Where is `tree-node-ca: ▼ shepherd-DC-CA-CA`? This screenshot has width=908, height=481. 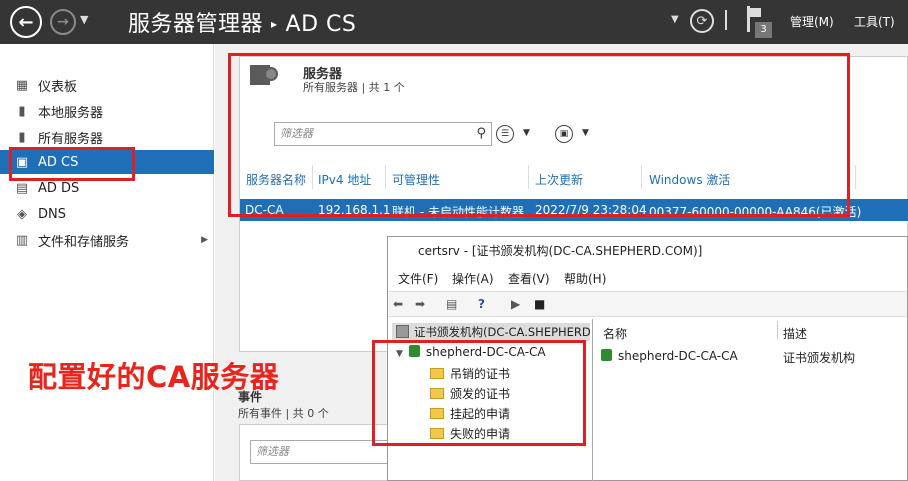 tree-node-ca: ▼ shepherd-DC-CA-CA is located at coordinates (471, 352).